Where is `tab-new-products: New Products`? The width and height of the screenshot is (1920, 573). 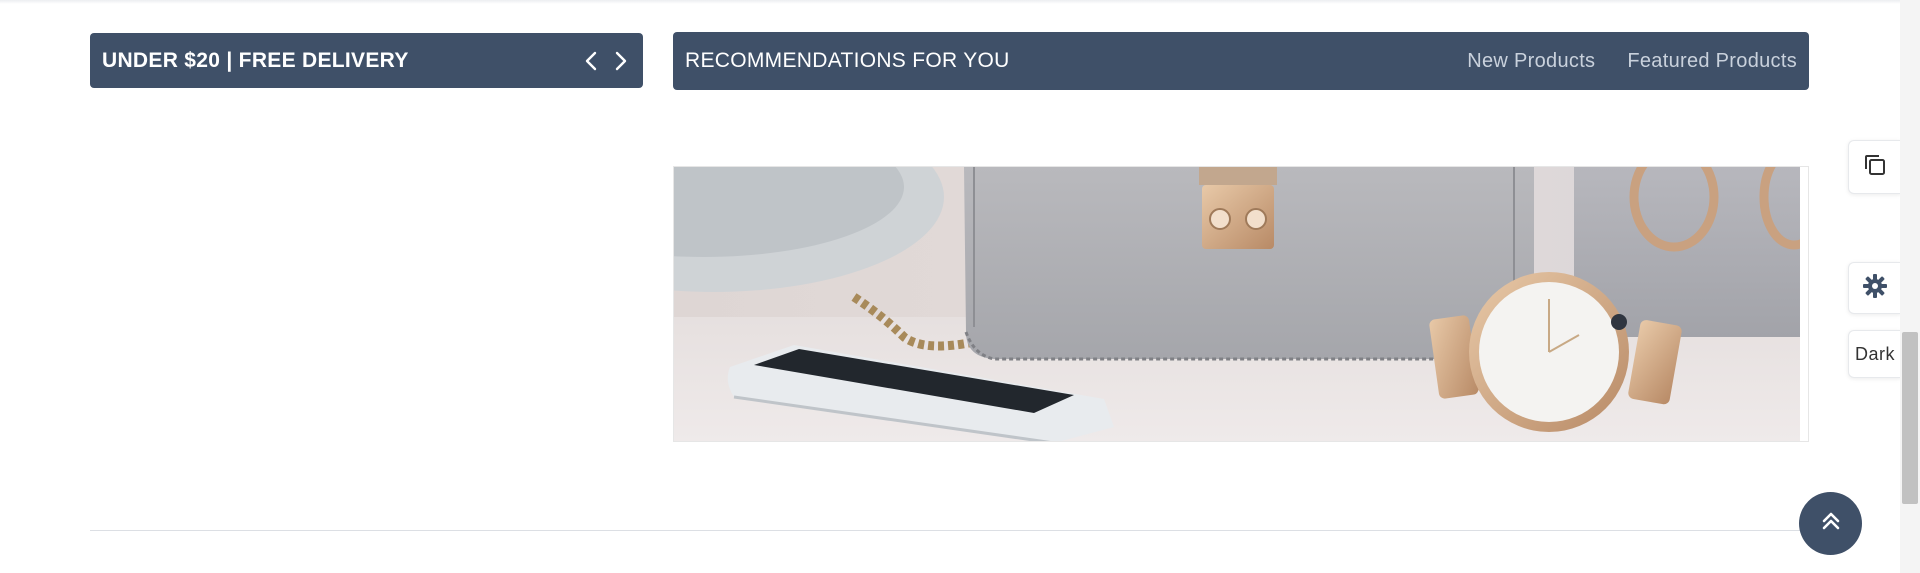 tab-new-products: New Products is located at coordinates (1531, 61).